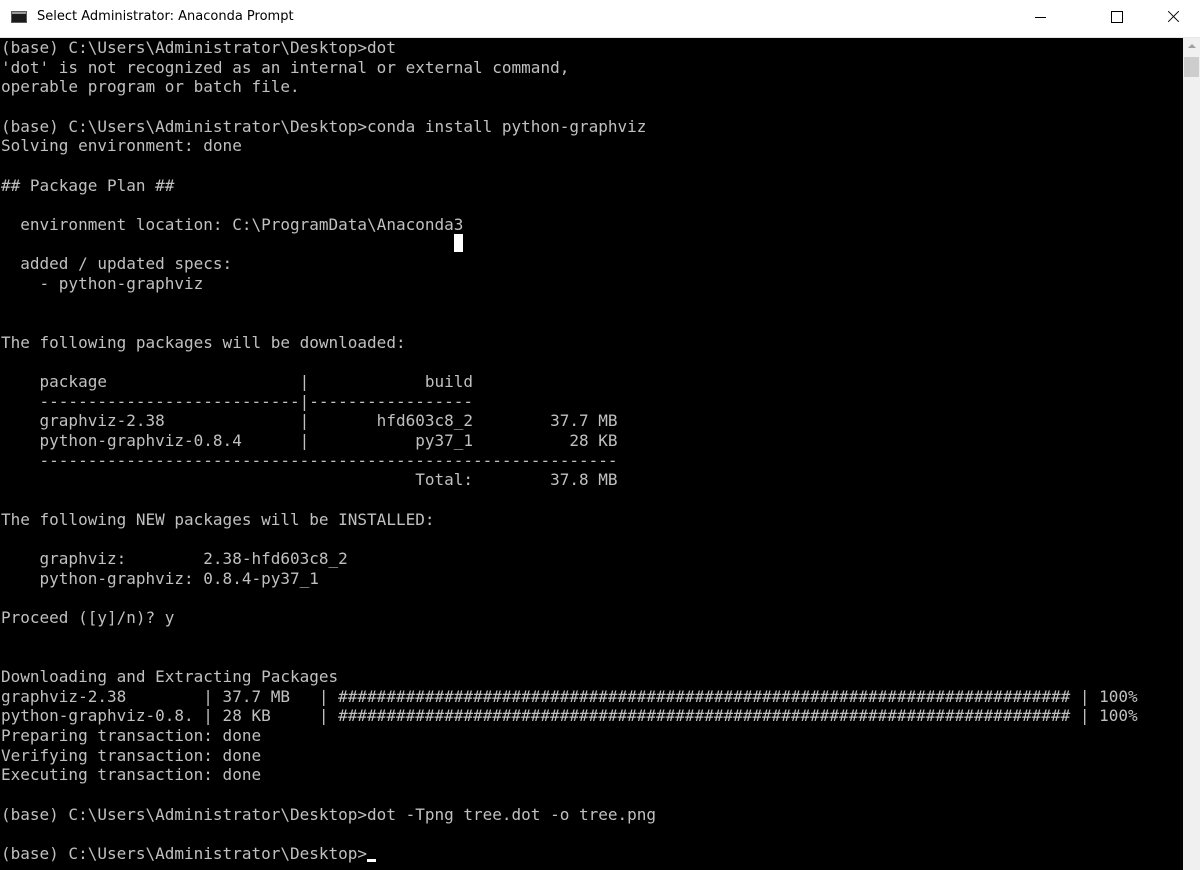  What do you see at coordinates (309, 441) in the screenshot?
I see `console-line: python-graphviz-0.8.4 | py37_1 28 KB` at bounding box center [309, 441].